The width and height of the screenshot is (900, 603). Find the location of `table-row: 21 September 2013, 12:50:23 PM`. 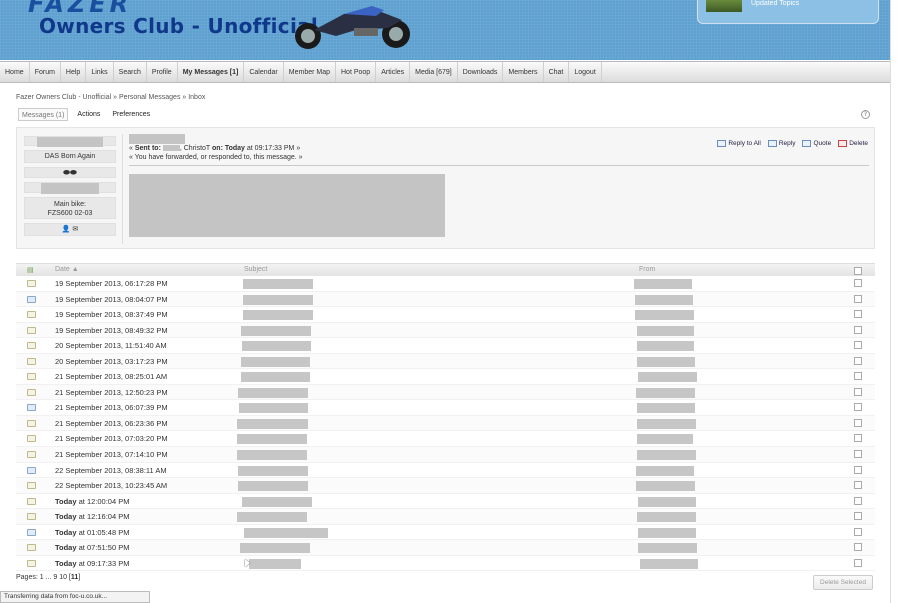

table-row: 21 September 2013, 12:50:23 PM is located at coordinates (445, 392).